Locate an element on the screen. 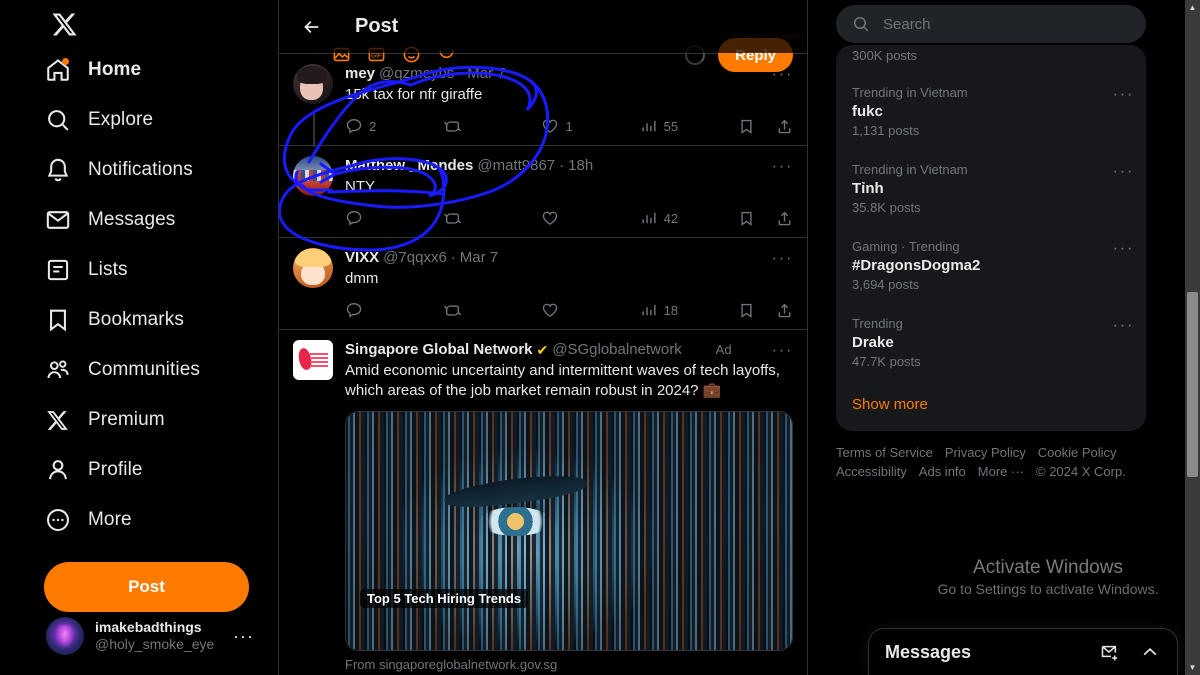  footer-link-cookie: Cookie Policy is located at coordinates (1077, 452).